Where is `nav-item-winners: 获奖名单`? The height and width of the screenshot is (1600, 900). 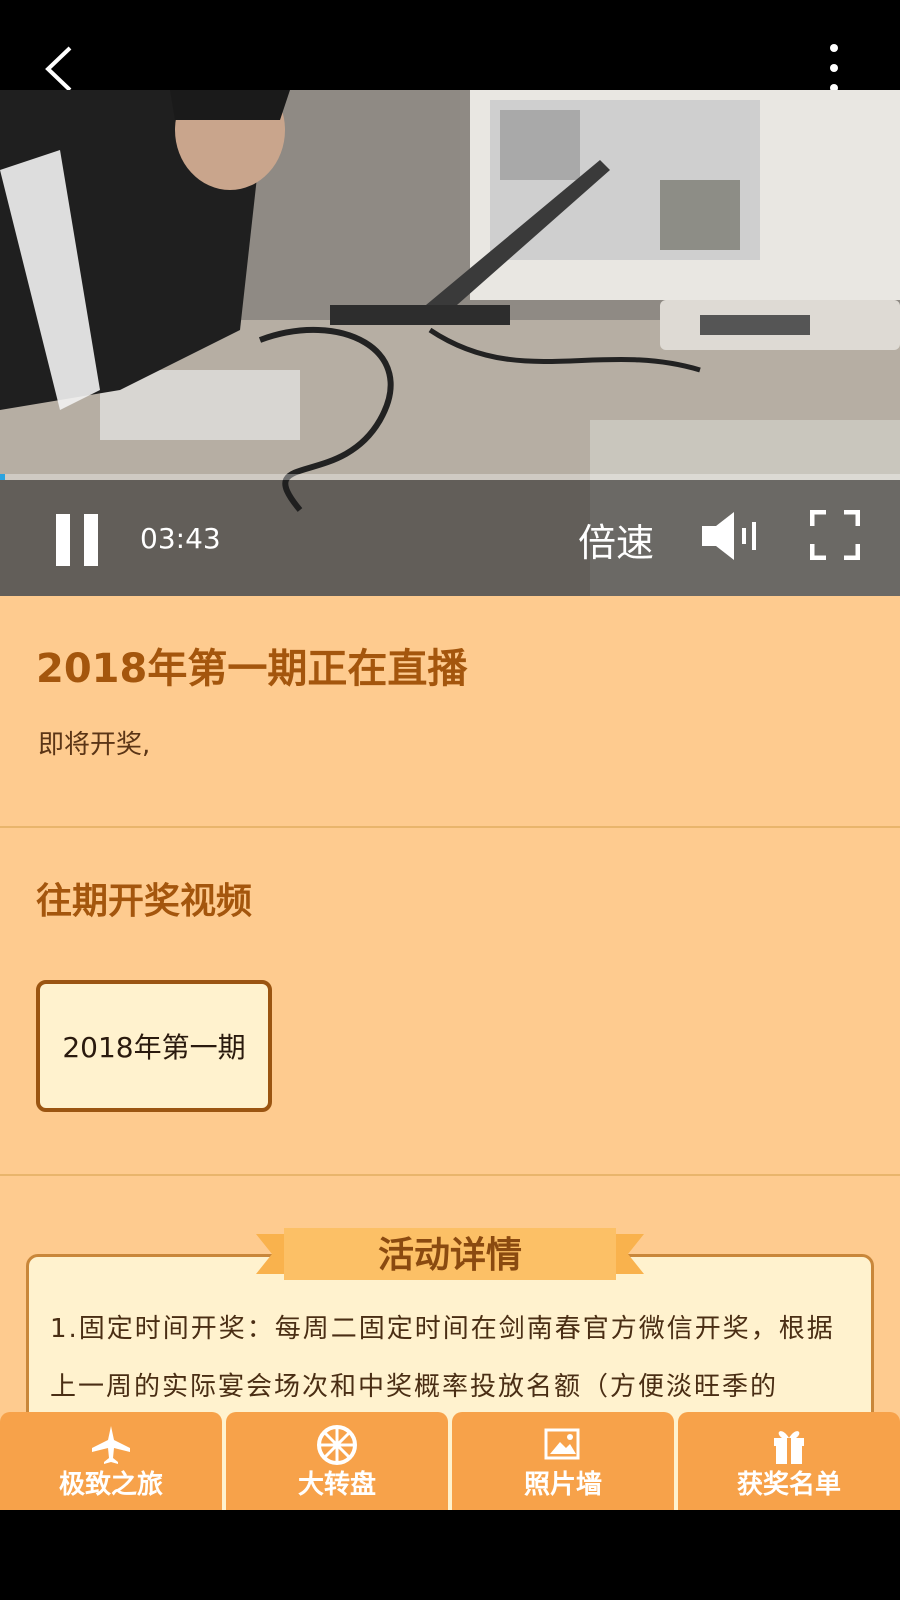 nav-item-winners: 获奖名单 is located at coordinates (789, 1461).